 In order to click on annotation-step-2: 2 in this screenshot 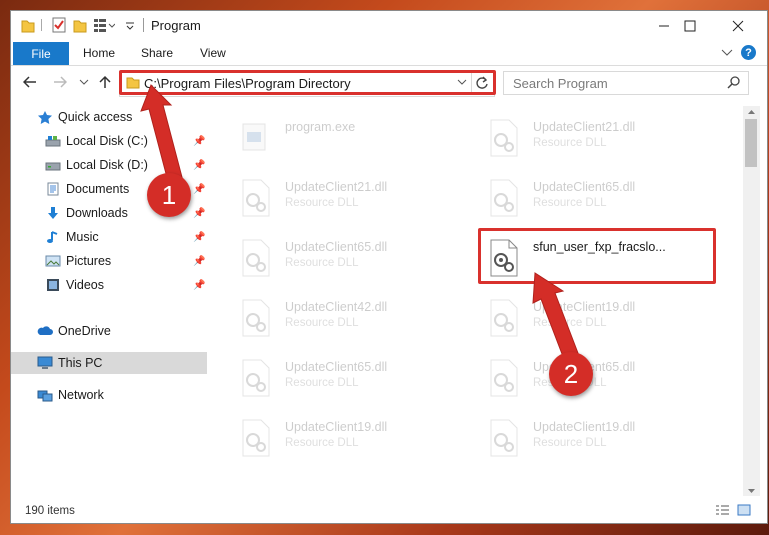, I will do `click(571, 374)`.